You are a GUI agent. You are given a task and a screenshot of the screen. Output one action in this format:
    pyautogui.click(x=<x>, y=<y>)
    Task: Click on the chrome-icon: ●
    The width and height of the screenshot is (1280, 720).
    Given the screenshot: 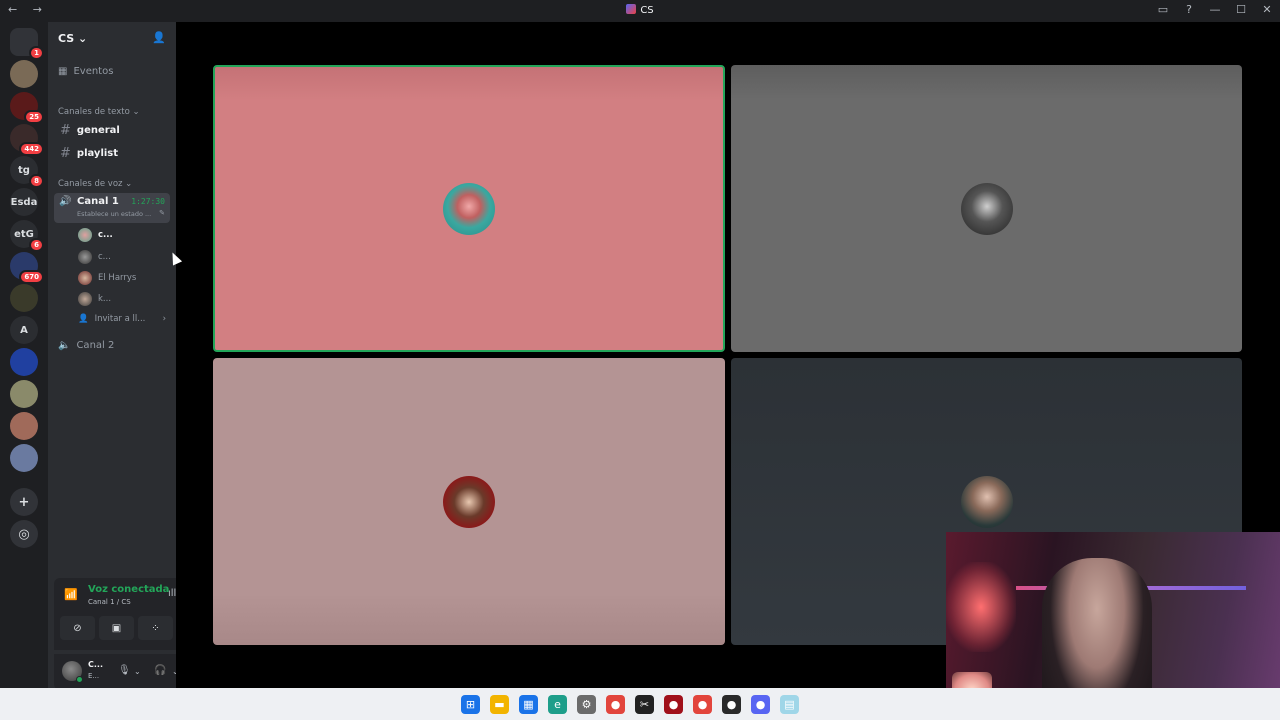 What is the action you would take?
    pyautogui.click(x=615, y=704)
    